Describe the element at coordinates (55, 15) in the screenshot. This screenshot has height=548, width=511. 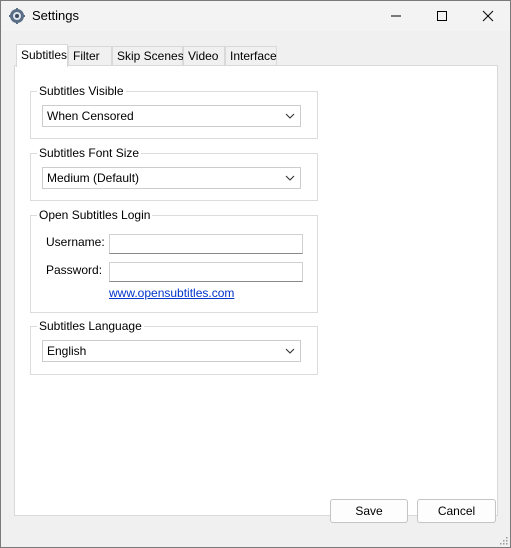
I see `window-title: Settings` at that location.